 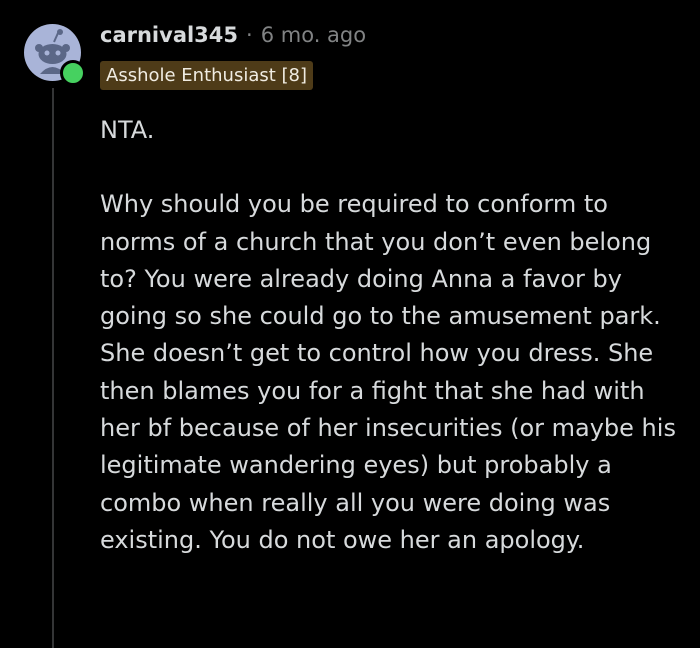 What do you see at coordinates (207, 75) in the screenshot?
I see `user-flair: Asshole Enthusiast [8]` at bounding box center [207, 75].